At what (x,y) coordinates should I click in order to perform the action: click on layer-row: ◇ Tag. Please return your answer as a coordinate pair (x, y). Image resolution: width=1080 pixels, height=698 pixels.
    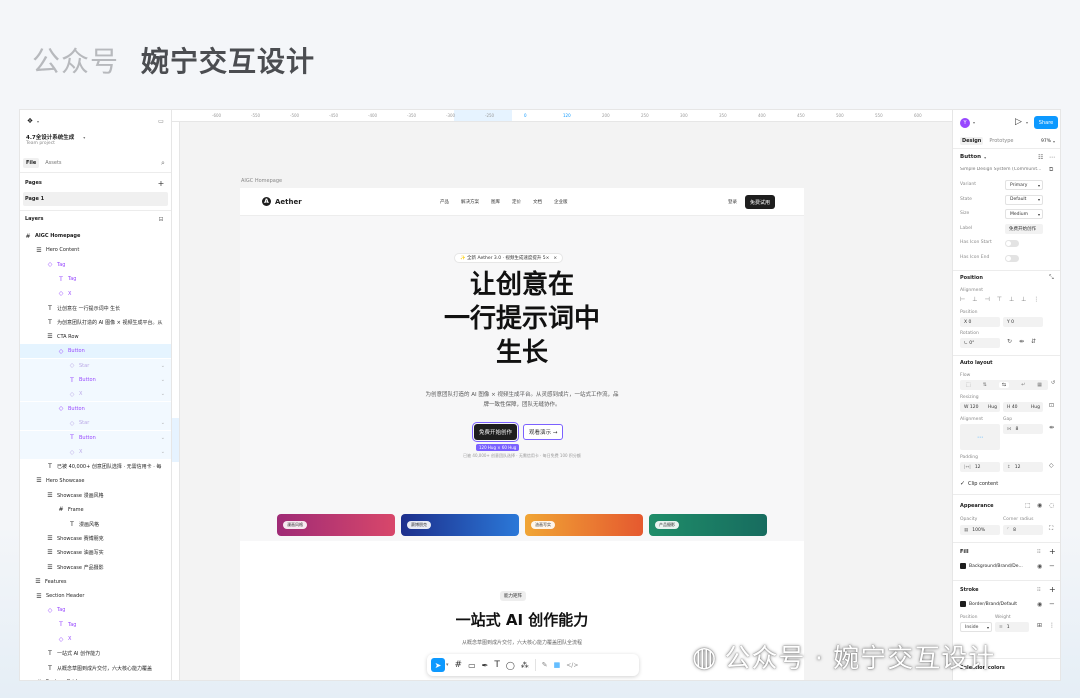
    Looking at the image, I should click on (95, 610).